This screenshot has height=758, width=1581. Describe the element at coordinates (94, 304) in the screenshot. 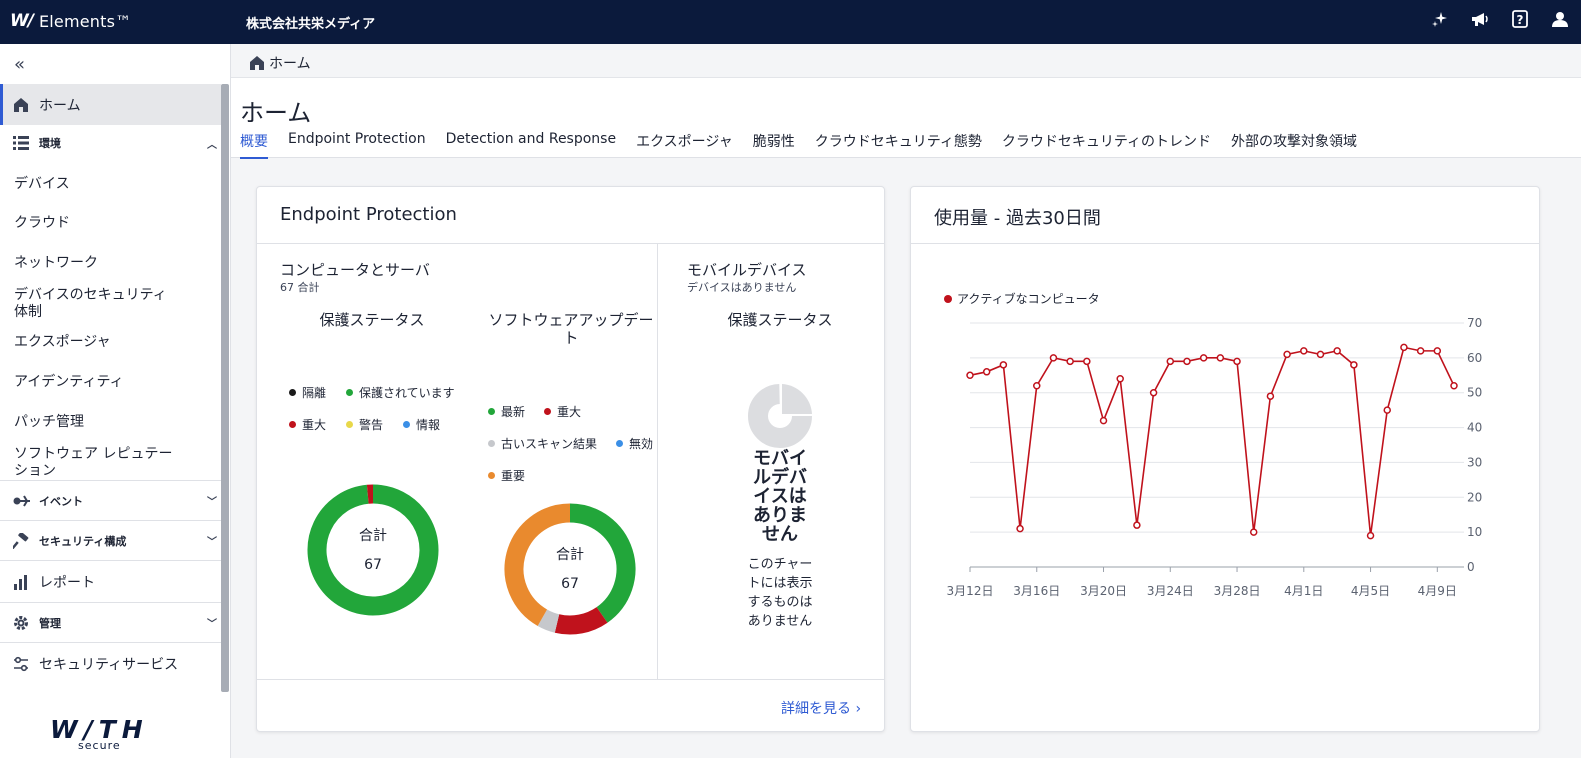

I see `sidebar-item-device-security-posture: デバイスのセキュリティ体制` at that location.